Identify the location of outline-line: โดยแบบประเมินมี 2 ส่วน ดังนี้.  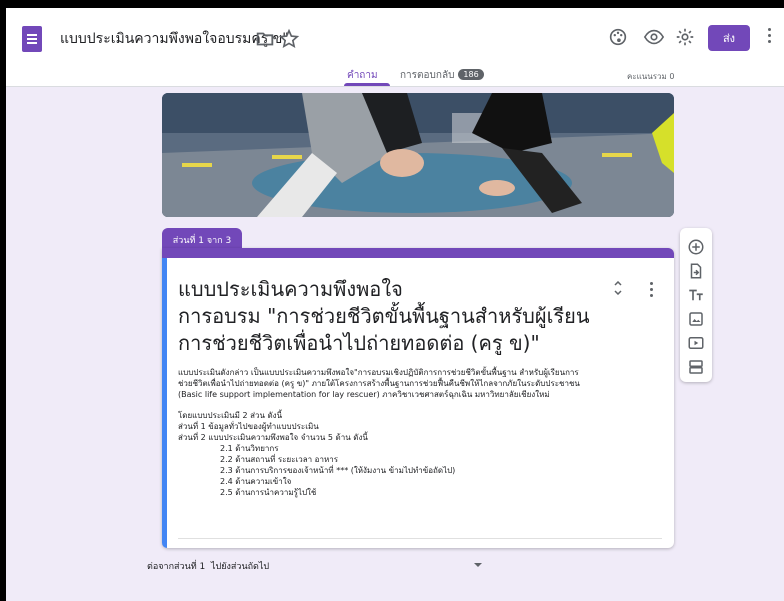
(230, 415).